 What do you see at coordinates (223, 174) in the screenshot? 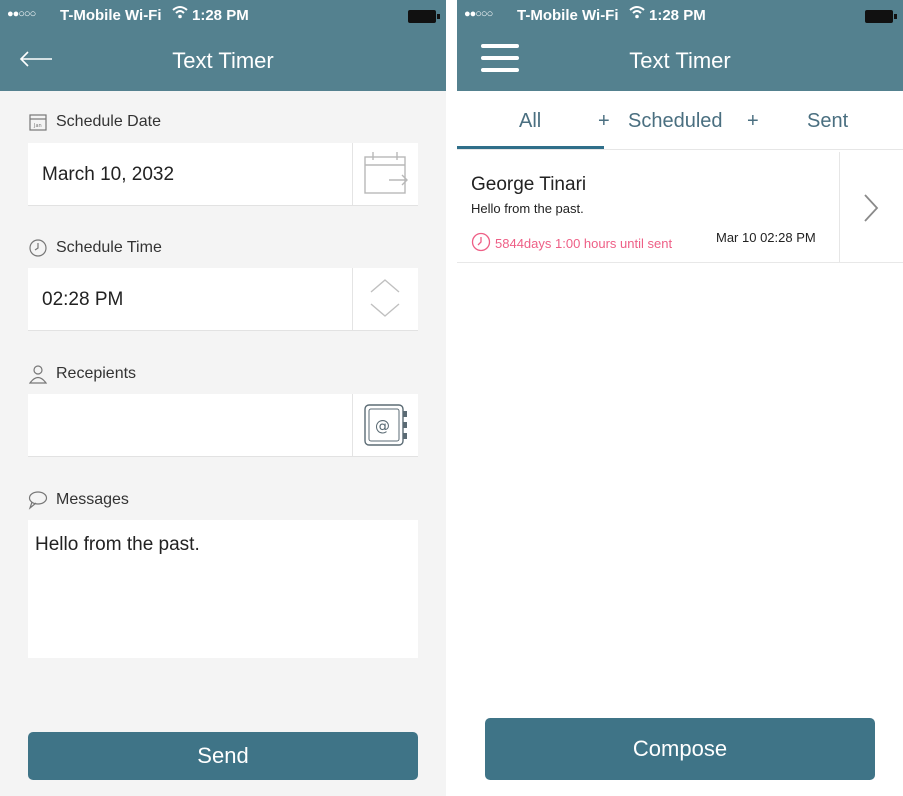
I see `schedule-date-field: March 10, 2032` at bounding box center [223, 174].